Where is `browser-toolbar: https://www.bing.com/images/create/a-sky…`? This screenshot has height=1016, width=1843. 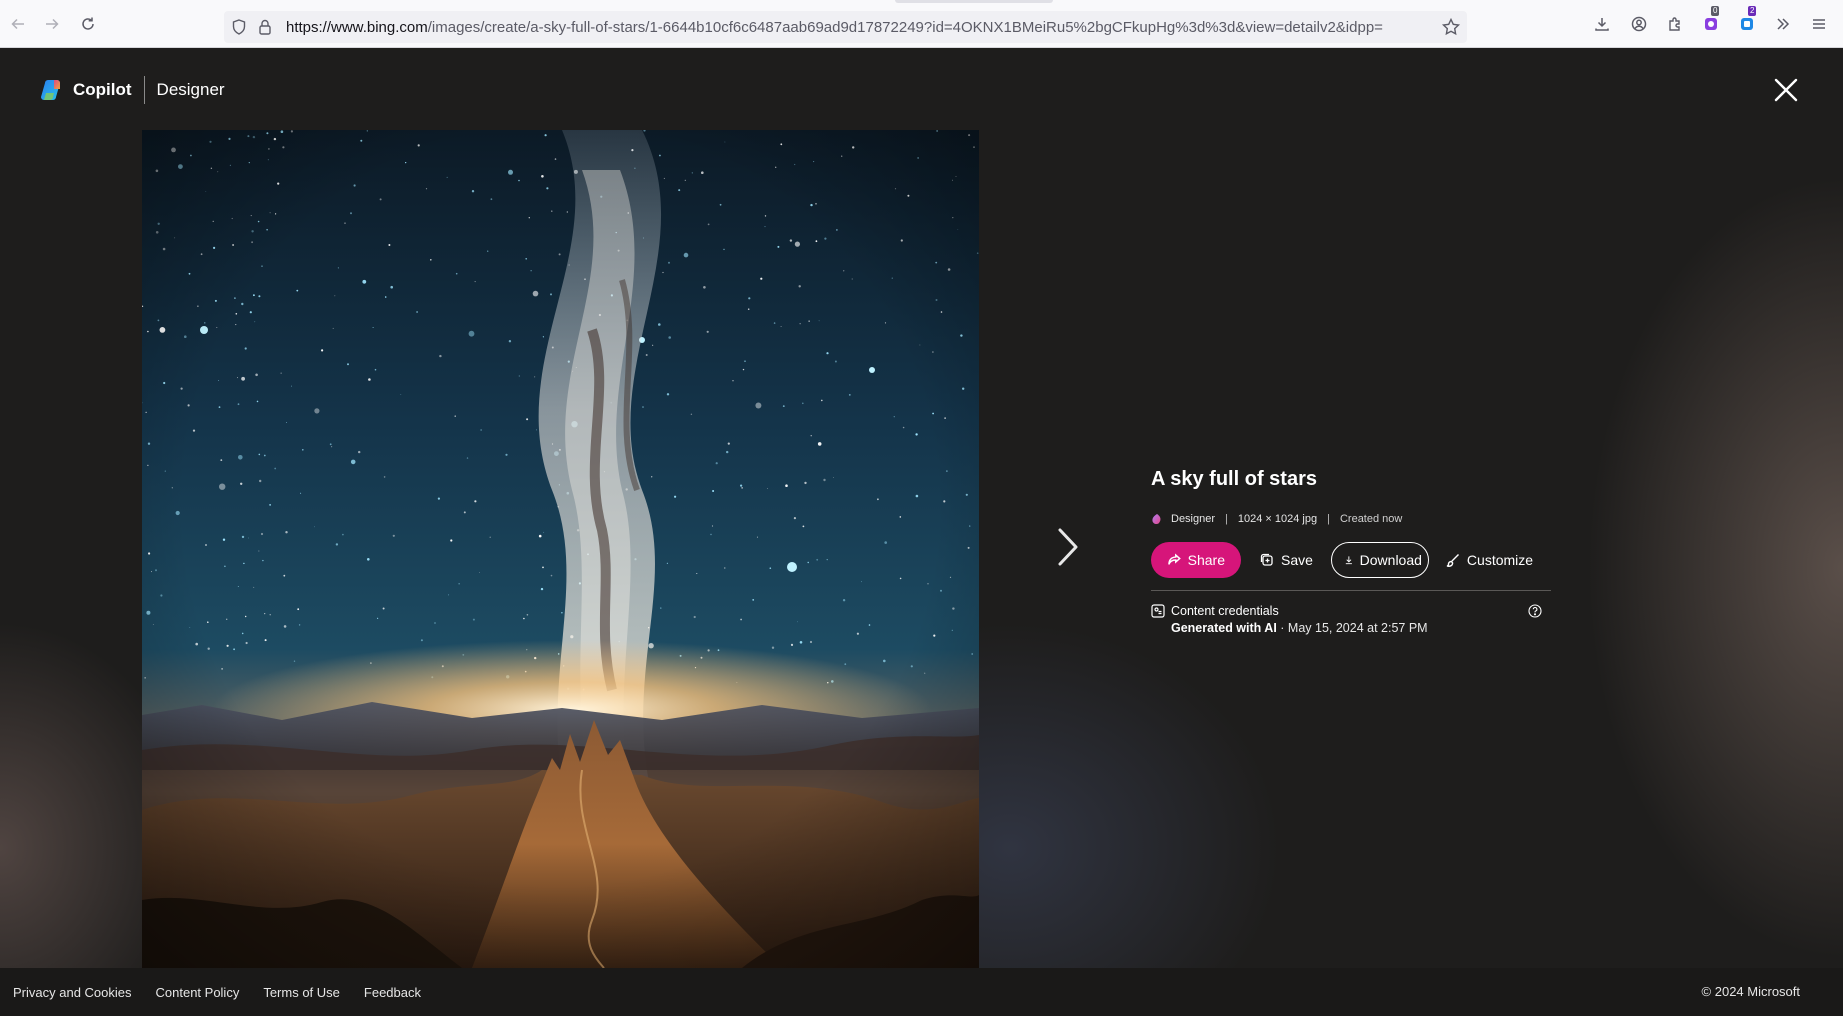 browser-toolbar: https://www.bing.com/images/create/a-sky… is located at coordinates (921, 24).